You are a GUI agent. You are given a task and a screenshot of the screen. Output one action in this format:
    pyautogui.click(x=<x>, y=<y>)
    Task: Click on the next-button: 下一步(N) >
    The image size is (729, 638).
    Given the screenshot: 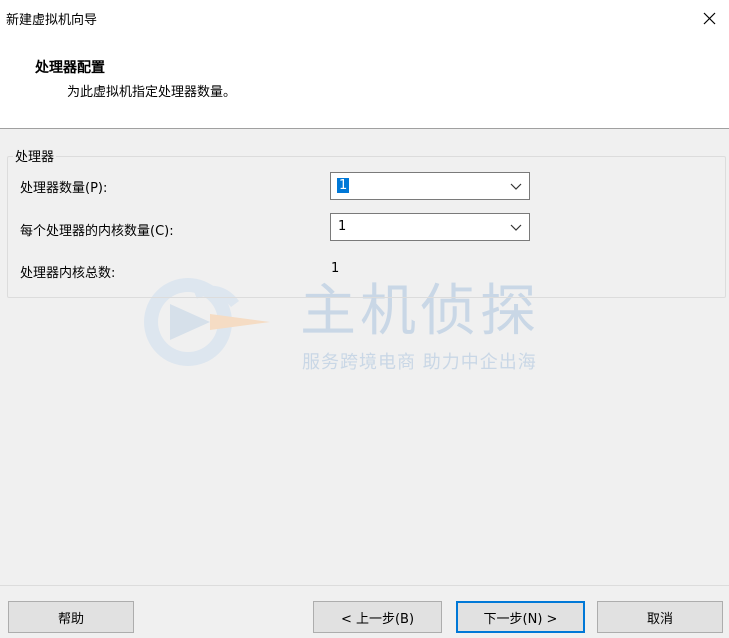 What is the action you would take?
    pyautogui.click(x=520, y=617)
    